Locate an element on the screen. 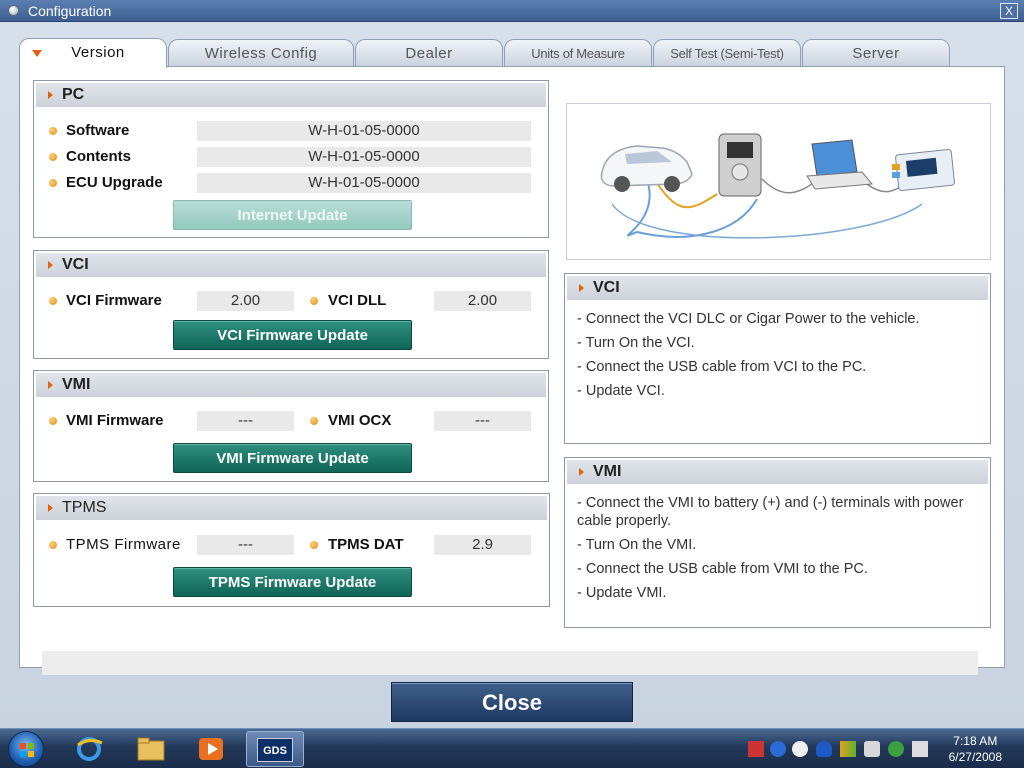  tab-label: Self Test (Semi-Test) is located at coordinates (727, 53).